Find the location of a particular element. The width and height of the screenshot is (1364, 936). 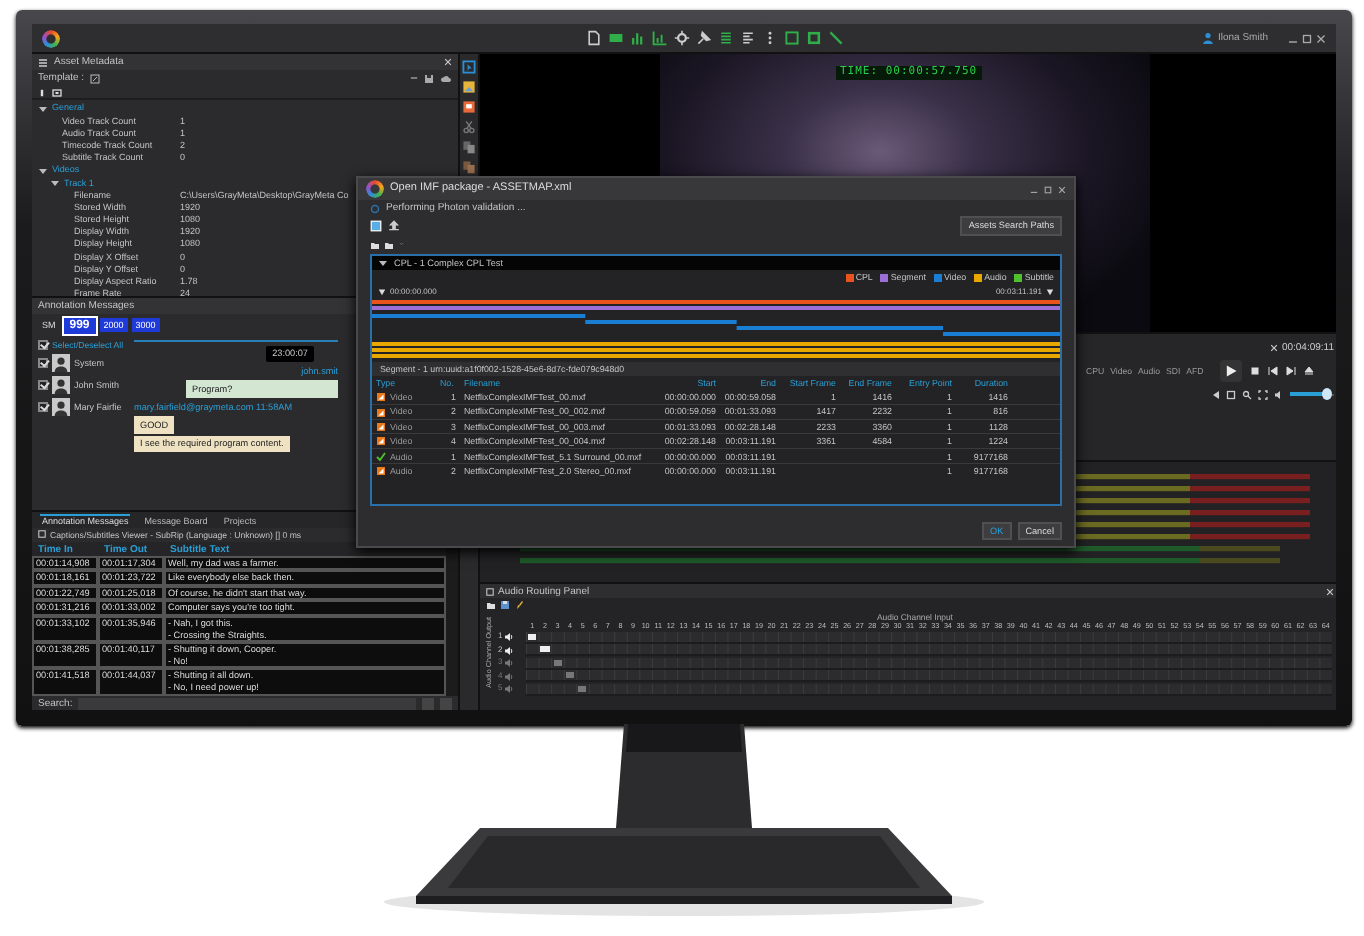

minus-icon is located at coordinates (414, 78).